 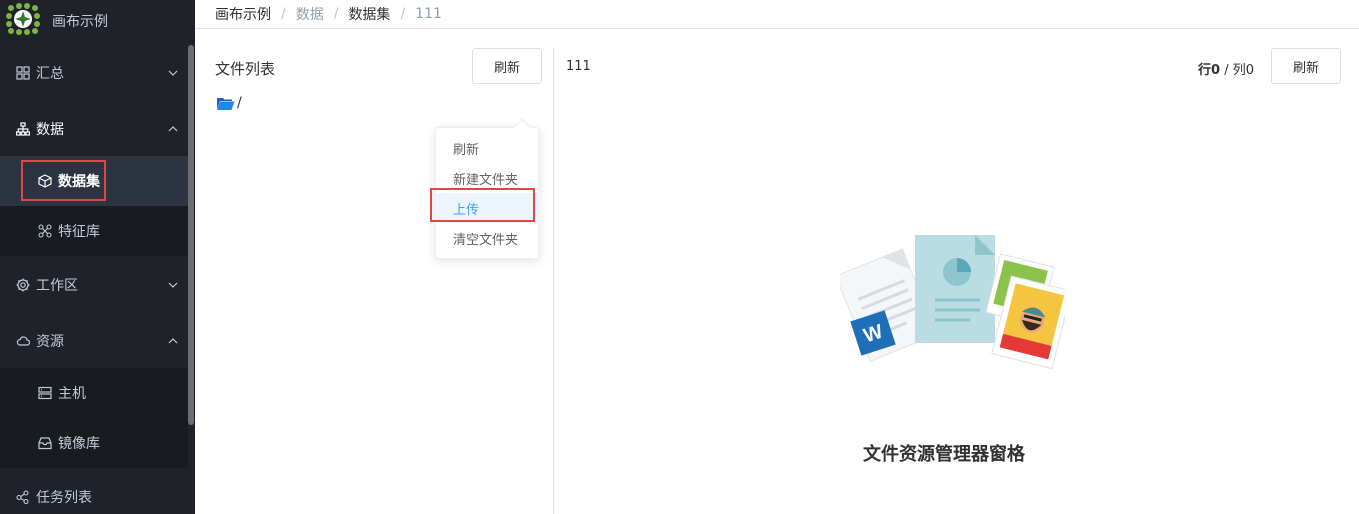 I want to click on sidebar-item-task-list: 任务列表, so click(x=94, y=493).